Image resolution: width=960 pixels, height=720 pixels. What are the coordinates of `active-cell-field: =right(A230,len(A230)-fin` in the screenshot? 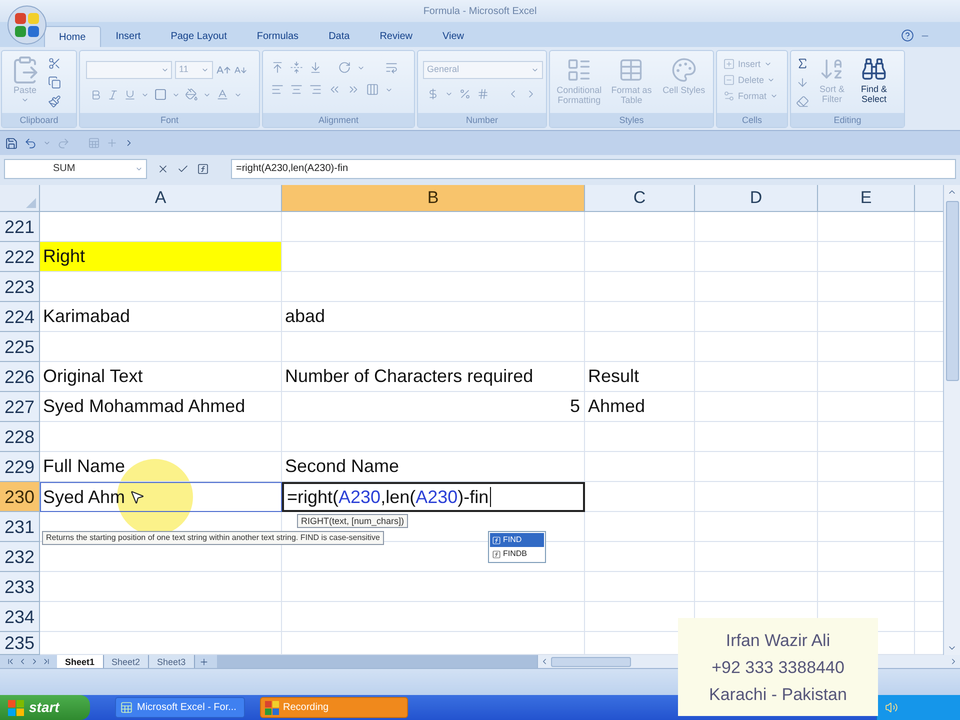 It's located at (433, 497).